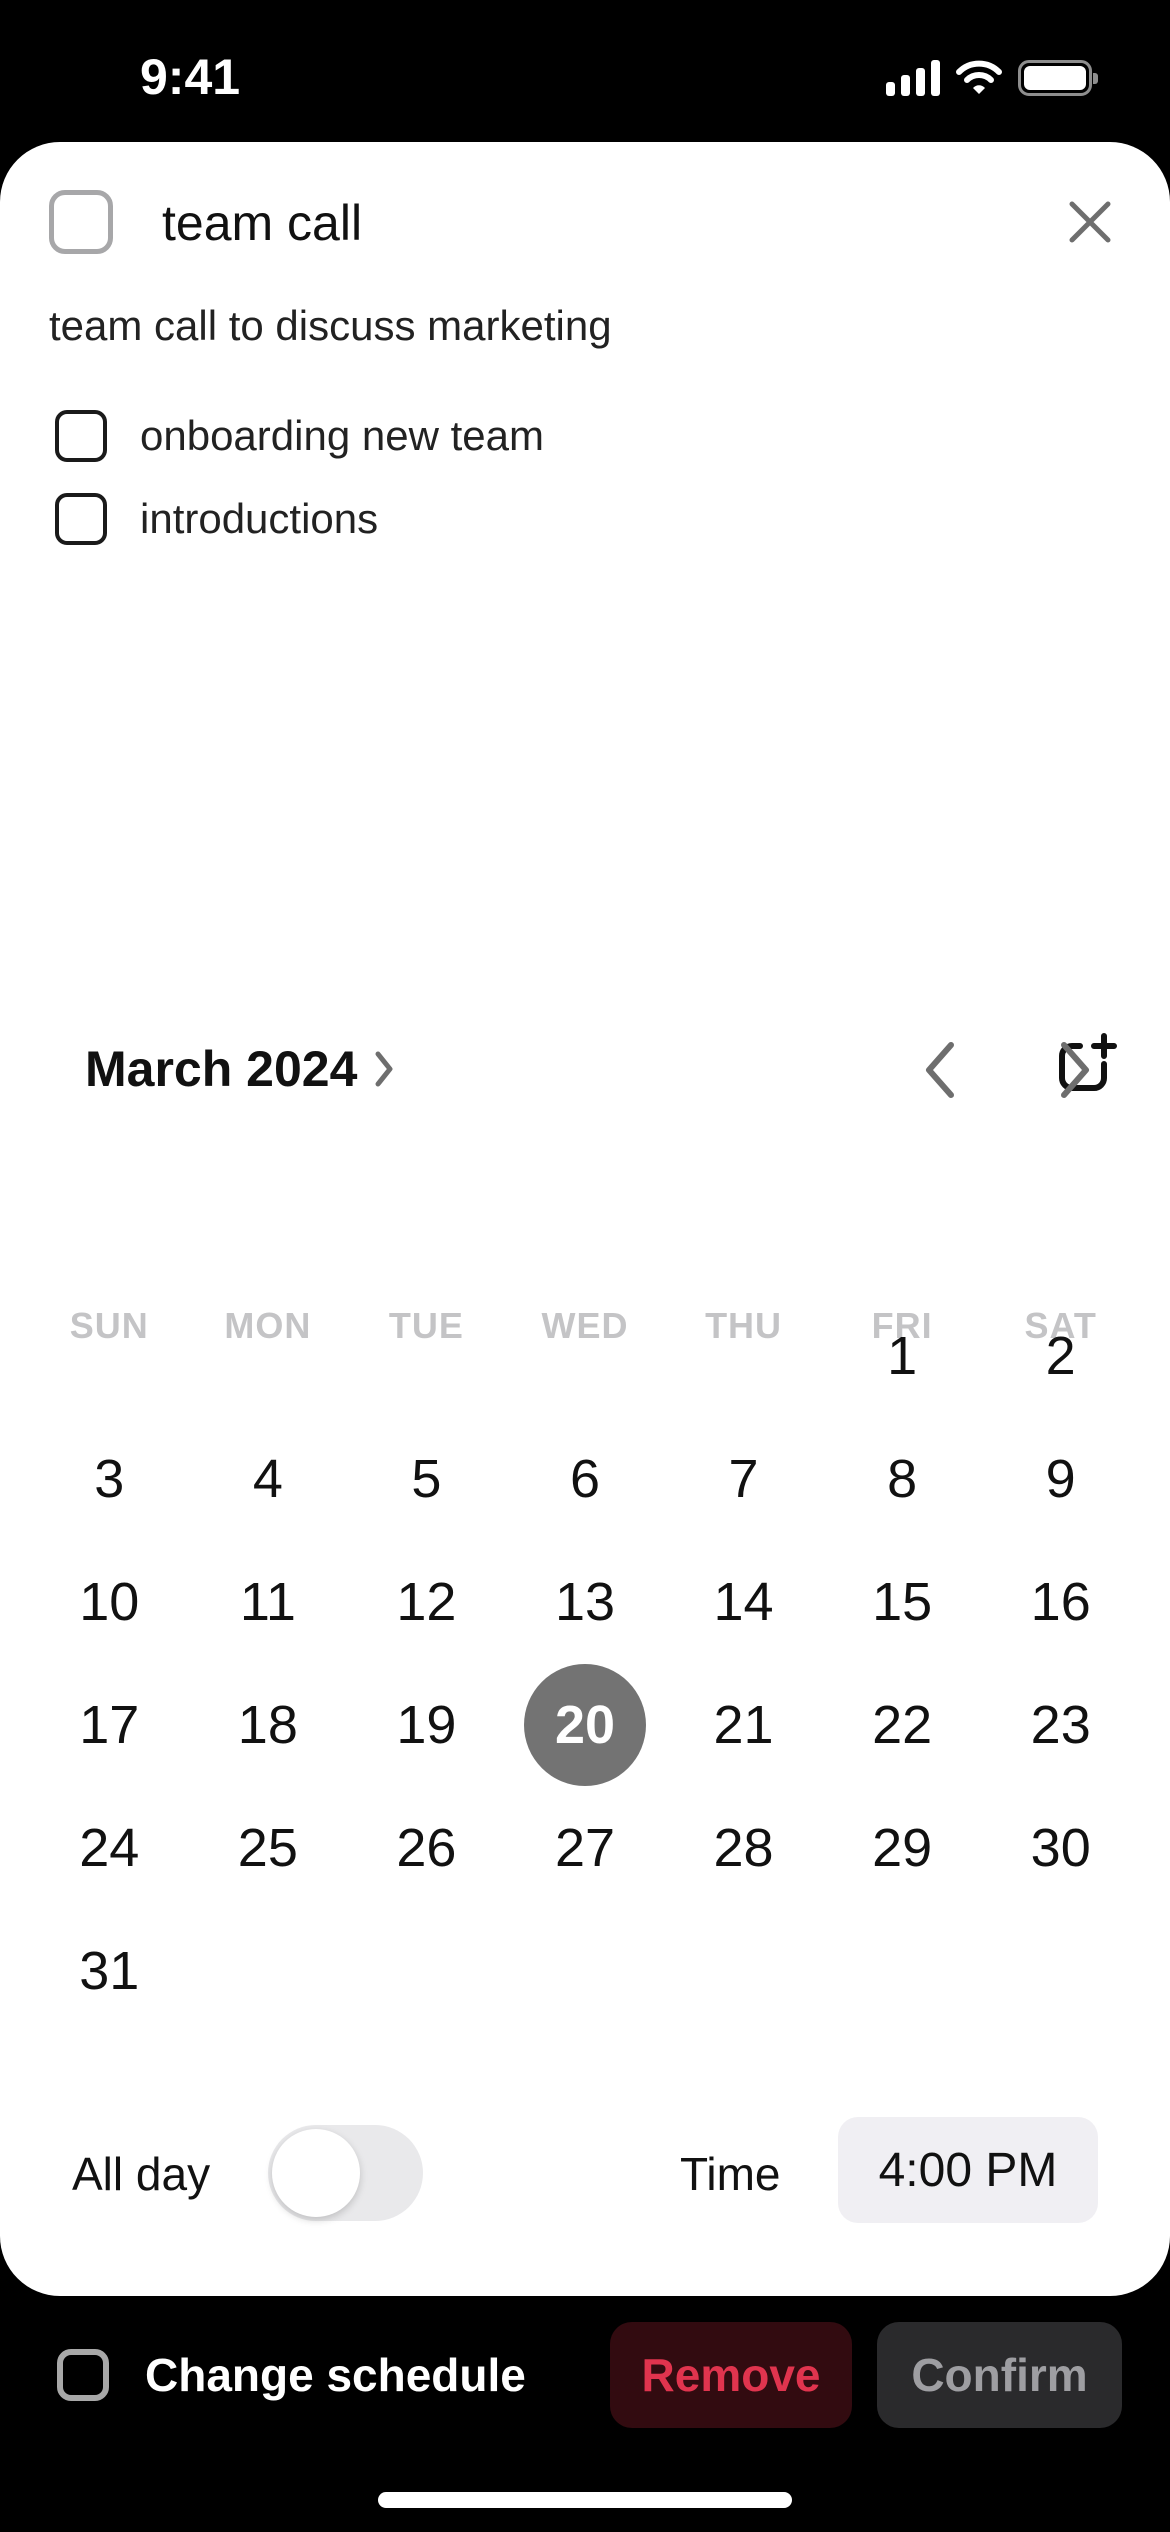 This screenshot has height=2532, width=1170. Describe the element at coordinates (335, 2375) in the screenshot. I see `change-schedule-label: Change schedule` at that location.